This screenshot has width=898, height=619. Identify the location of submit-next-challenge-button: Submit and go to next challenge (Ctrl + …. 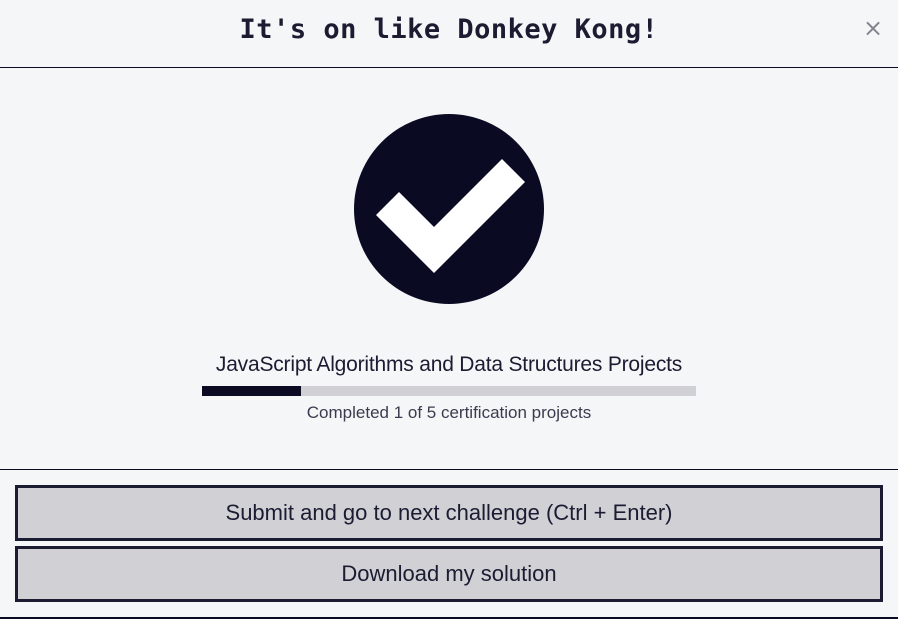
(449, 513).